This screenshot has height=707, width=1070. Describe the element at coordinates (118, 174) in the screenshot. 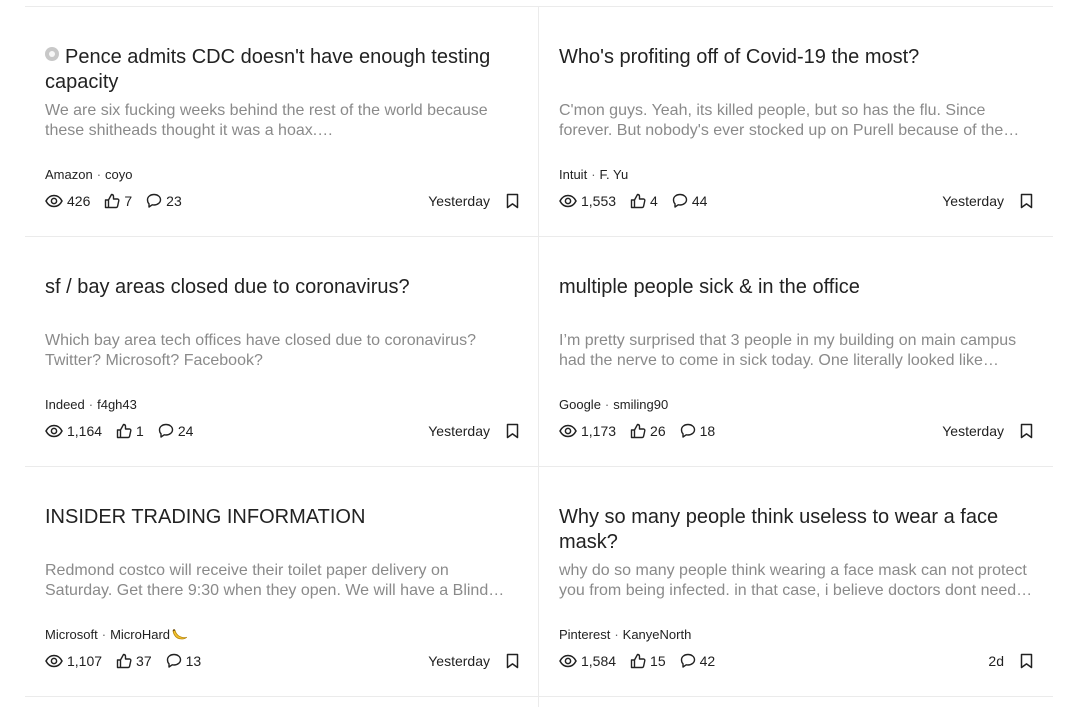

I see `author-name: coyo` at that location.